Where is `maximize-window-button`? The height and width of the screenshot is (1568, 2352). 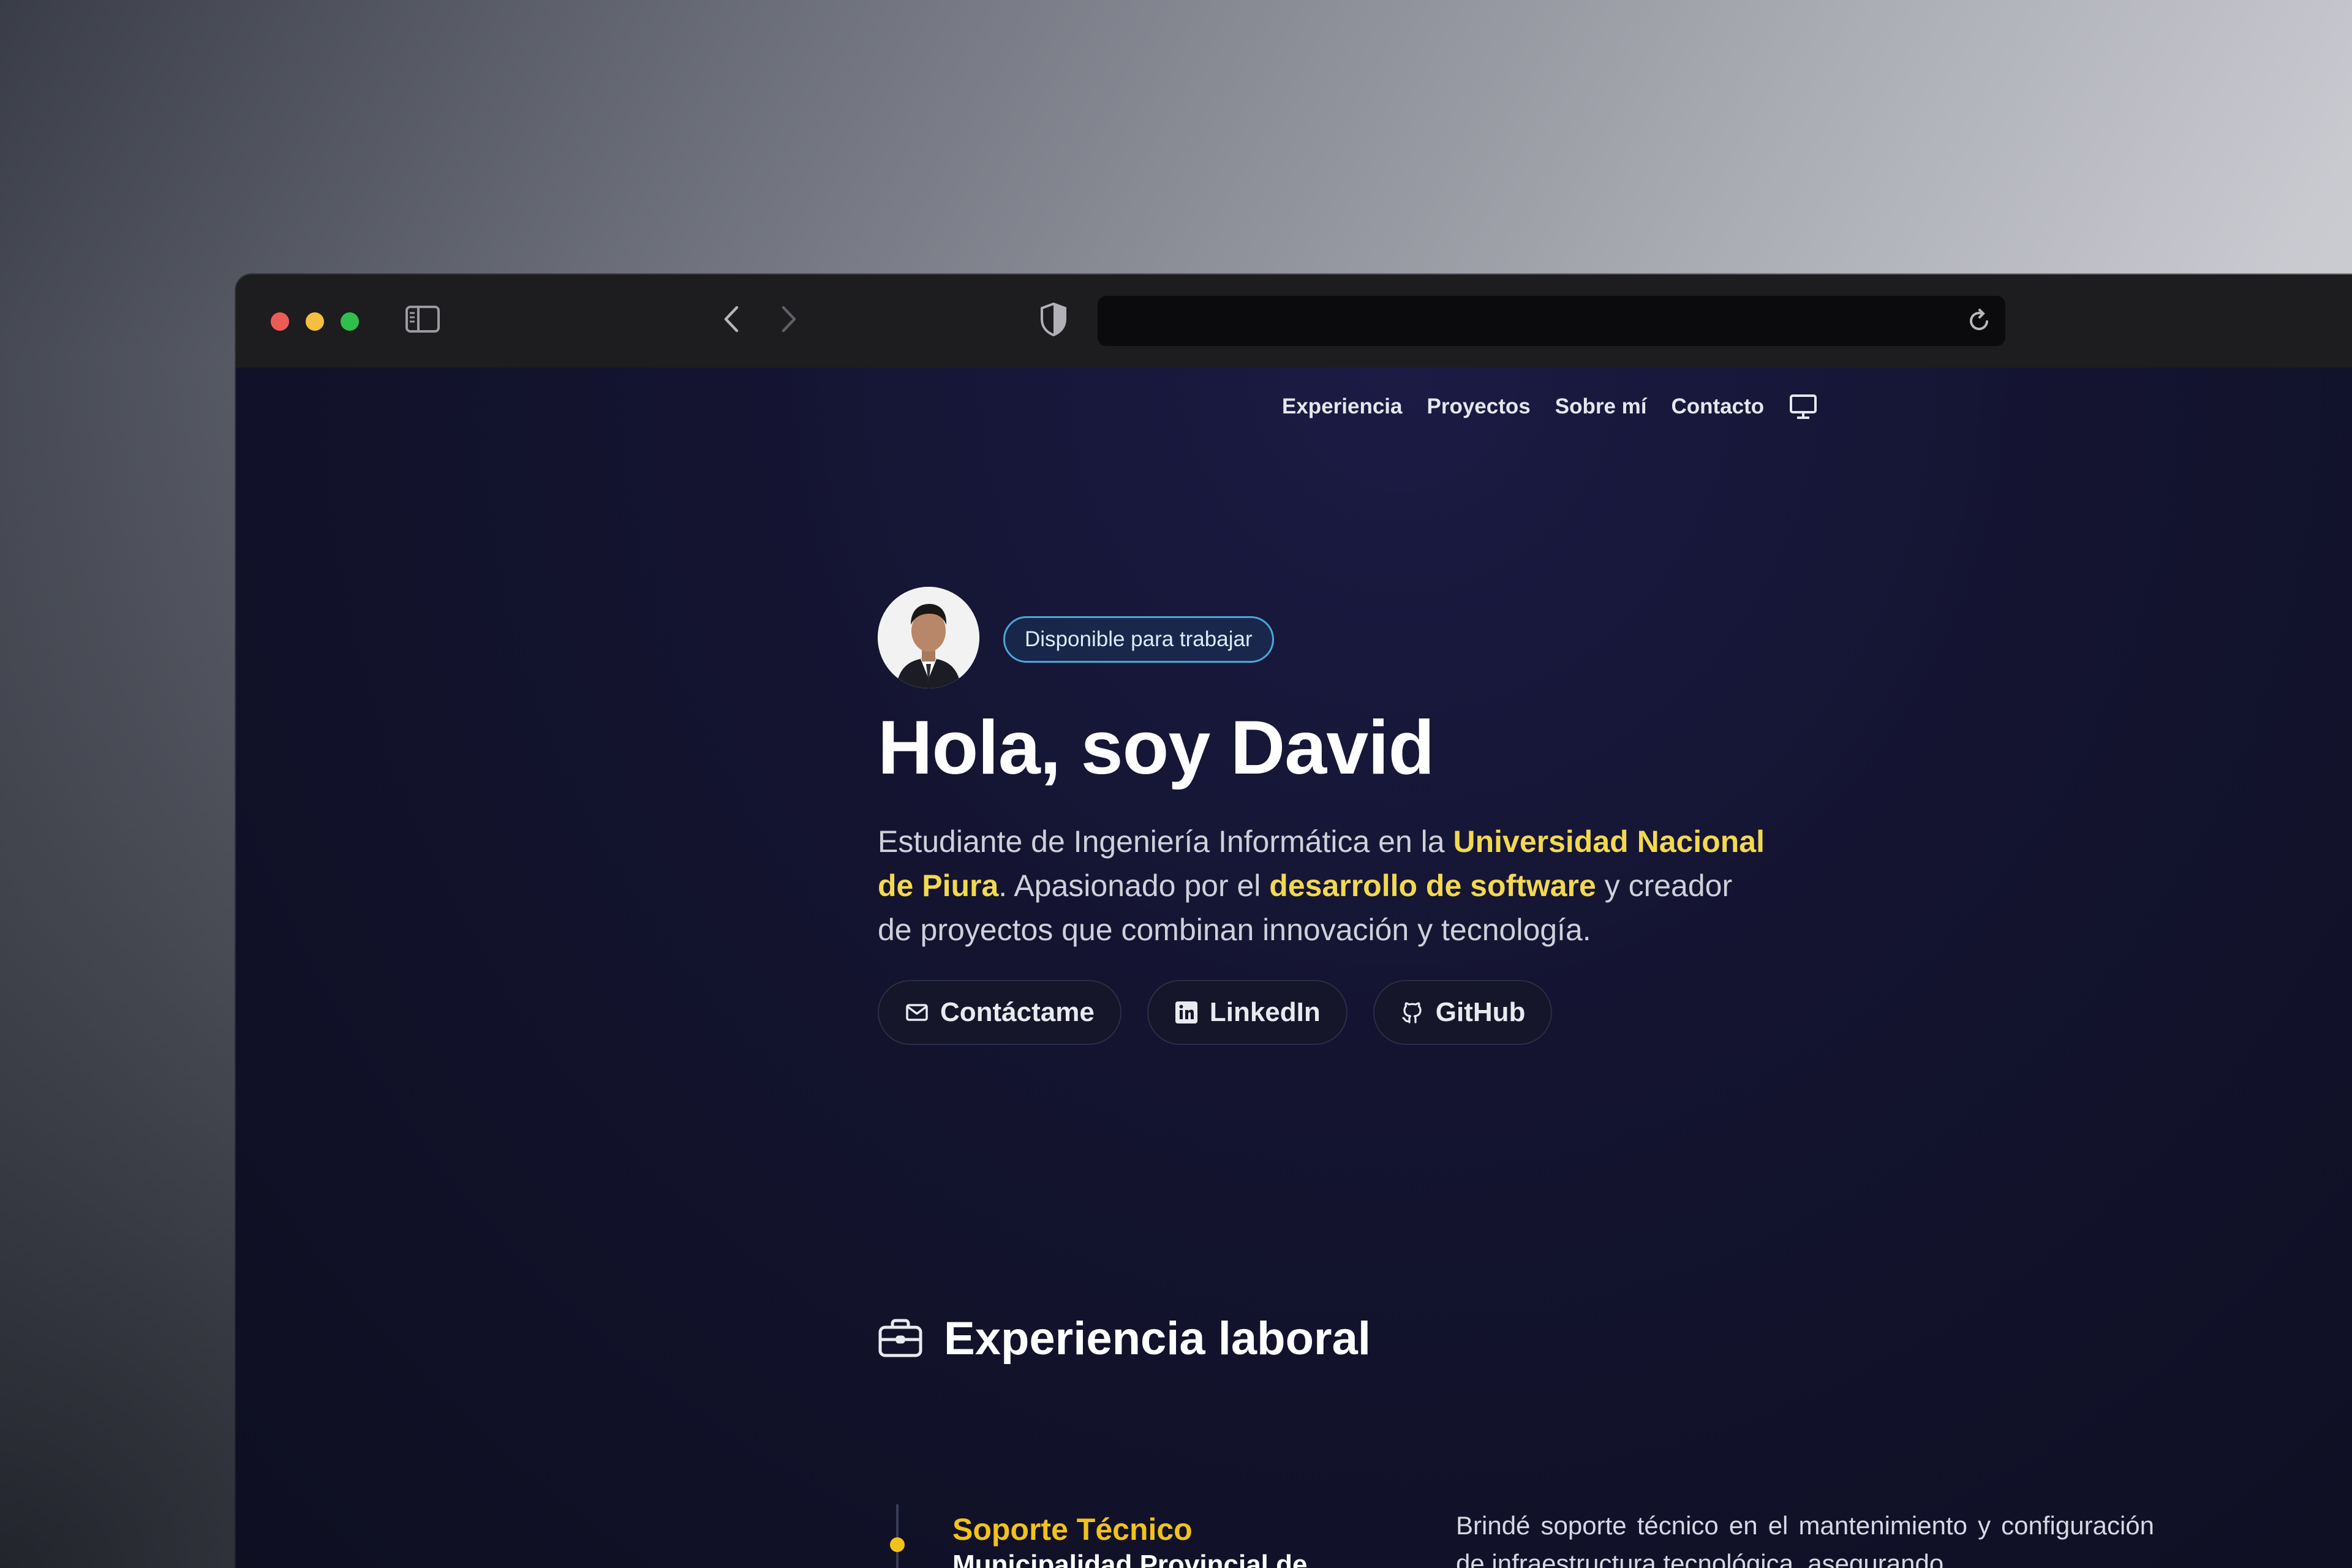
maximize-window-button is located at coordinates (350, 322).